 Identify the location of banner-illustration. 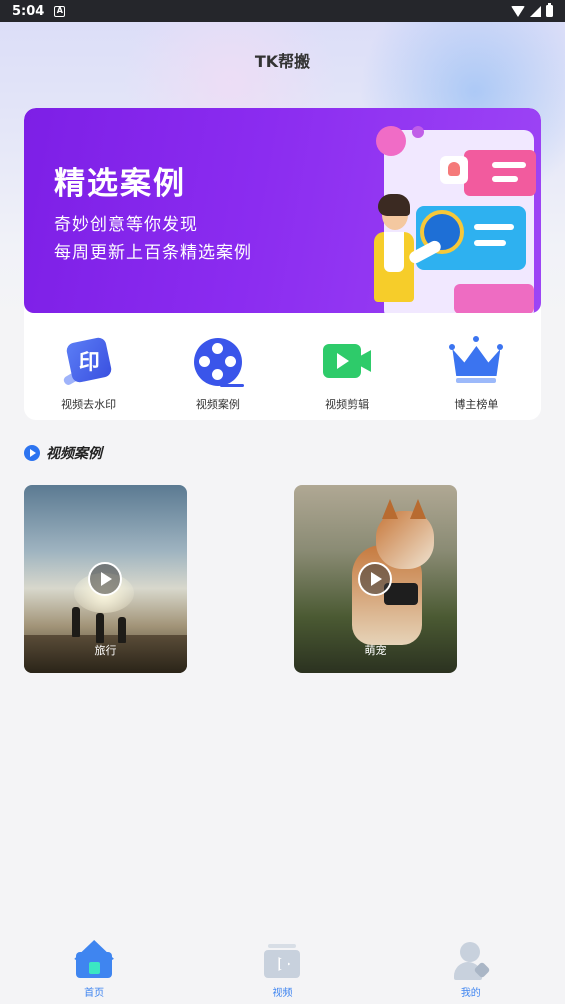
(442, 210).